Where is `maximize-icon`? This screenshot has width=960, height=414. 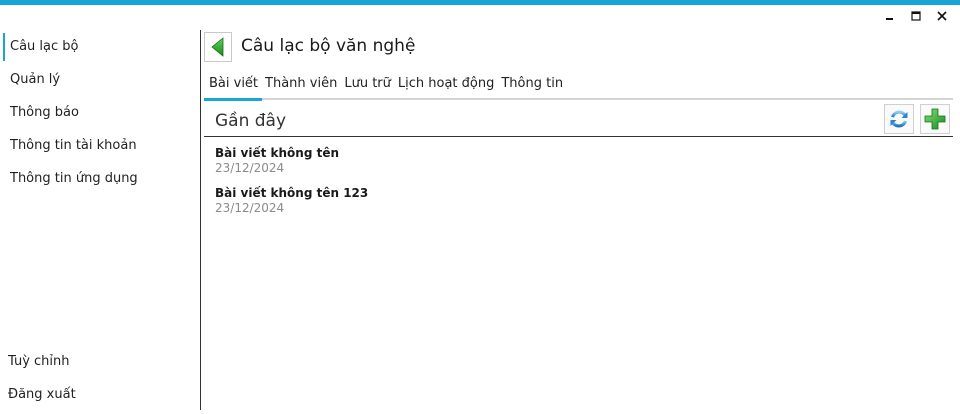
maximize-icon is located at coordinates (916, 16).